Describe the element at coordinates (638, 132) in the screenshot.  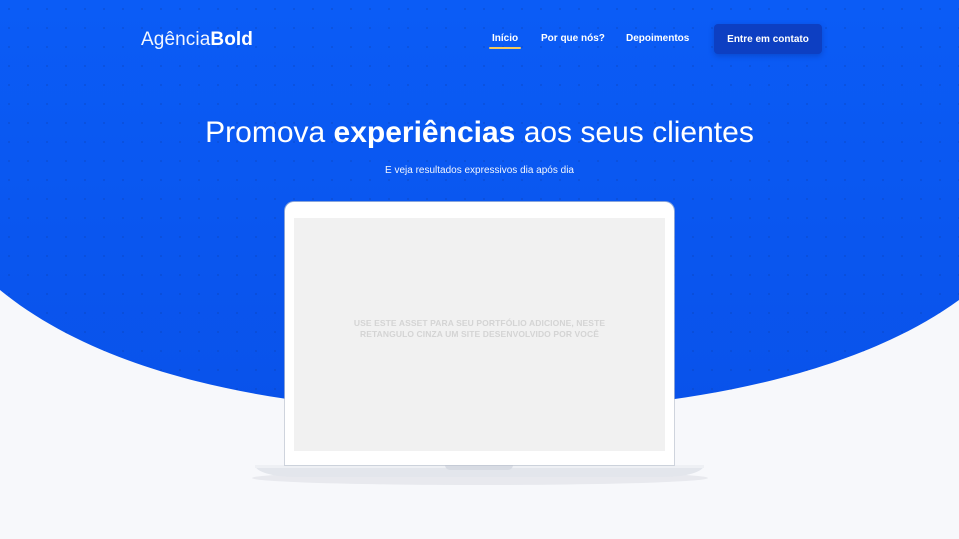
I see `headline-part-2: aos seus clientes` at that location.